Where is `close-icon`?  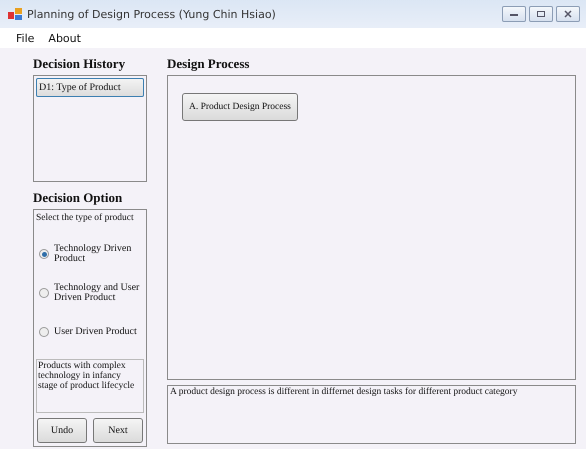
close-icon is located at coordinates (568, 14).